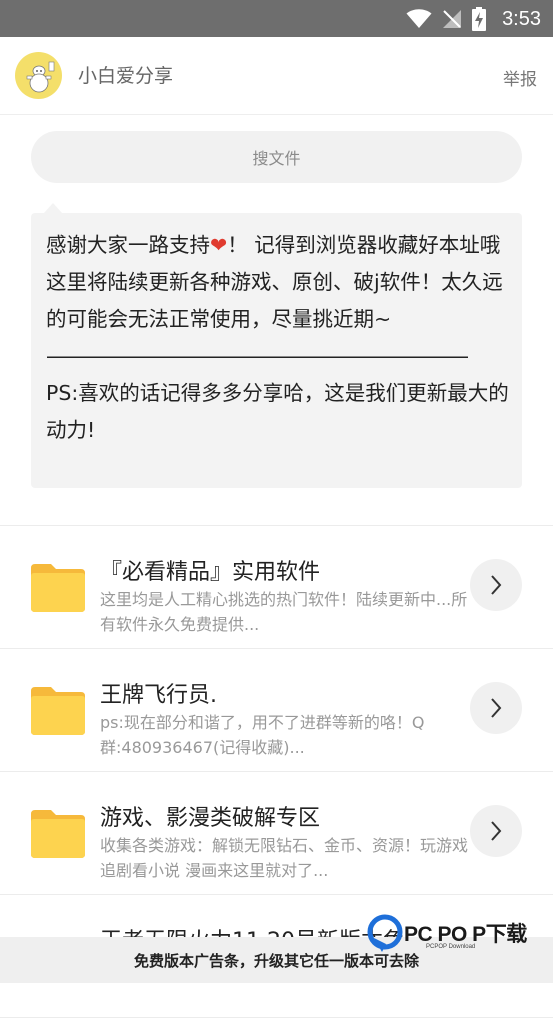 This screenshot has width=553, height=1018. What do you see at coordinates (479, 19) in the screenshot?
I see `battery-charging-icon` at bounding box center [479, 19].